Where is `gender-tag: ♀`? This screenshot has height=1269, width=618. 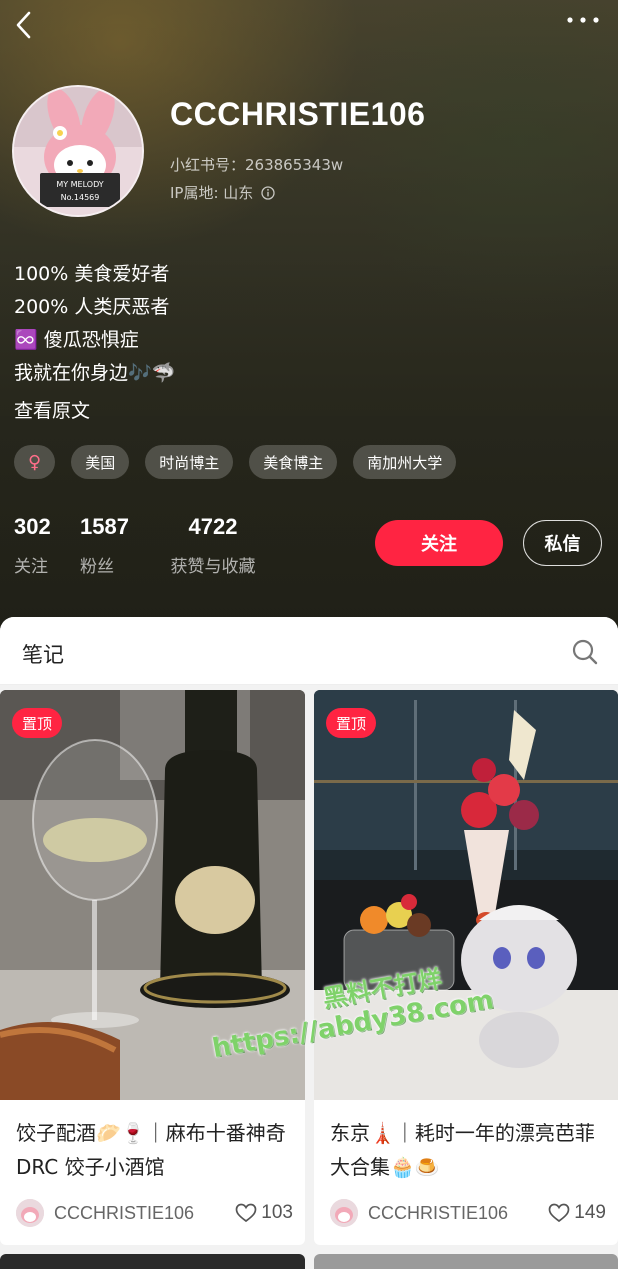 gender-tag: ♀ is located at coordinates (35, 462).